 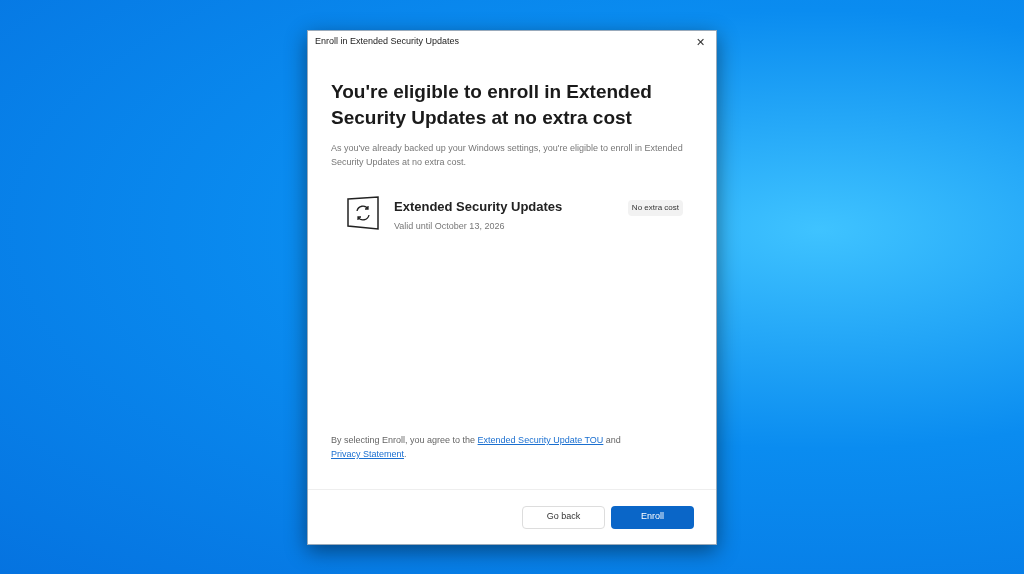 I want to click on description-text: As you've already backed up your Windows settings, you're eligible to enroll in Extended Security Updates at no extra cost., so click(x=507, y=155).